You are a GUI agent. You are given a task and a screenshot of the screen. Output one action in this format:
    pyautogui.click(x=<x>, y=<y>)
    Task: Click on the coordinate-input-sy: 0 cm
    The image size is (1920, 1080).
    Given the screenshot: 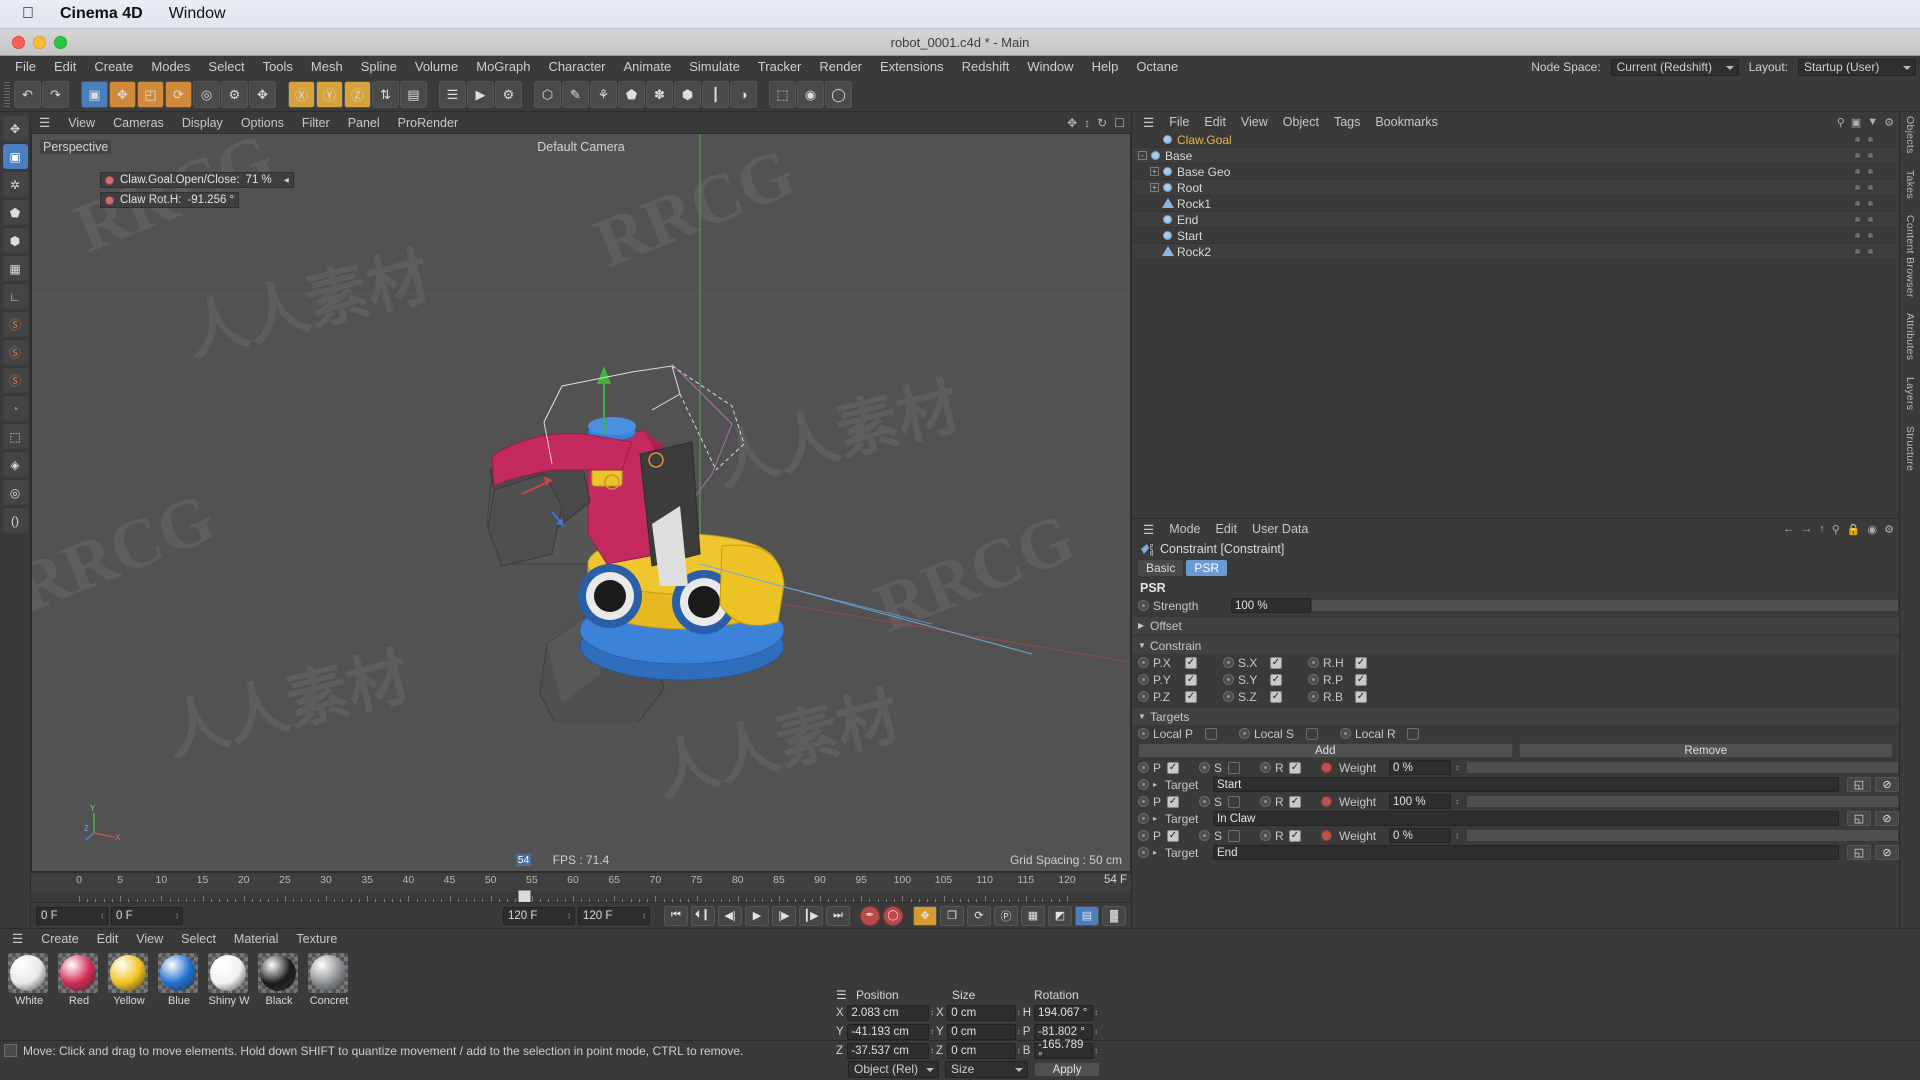 What is the action you would take?
    pyautogui.click(x=981, y=1031)
    